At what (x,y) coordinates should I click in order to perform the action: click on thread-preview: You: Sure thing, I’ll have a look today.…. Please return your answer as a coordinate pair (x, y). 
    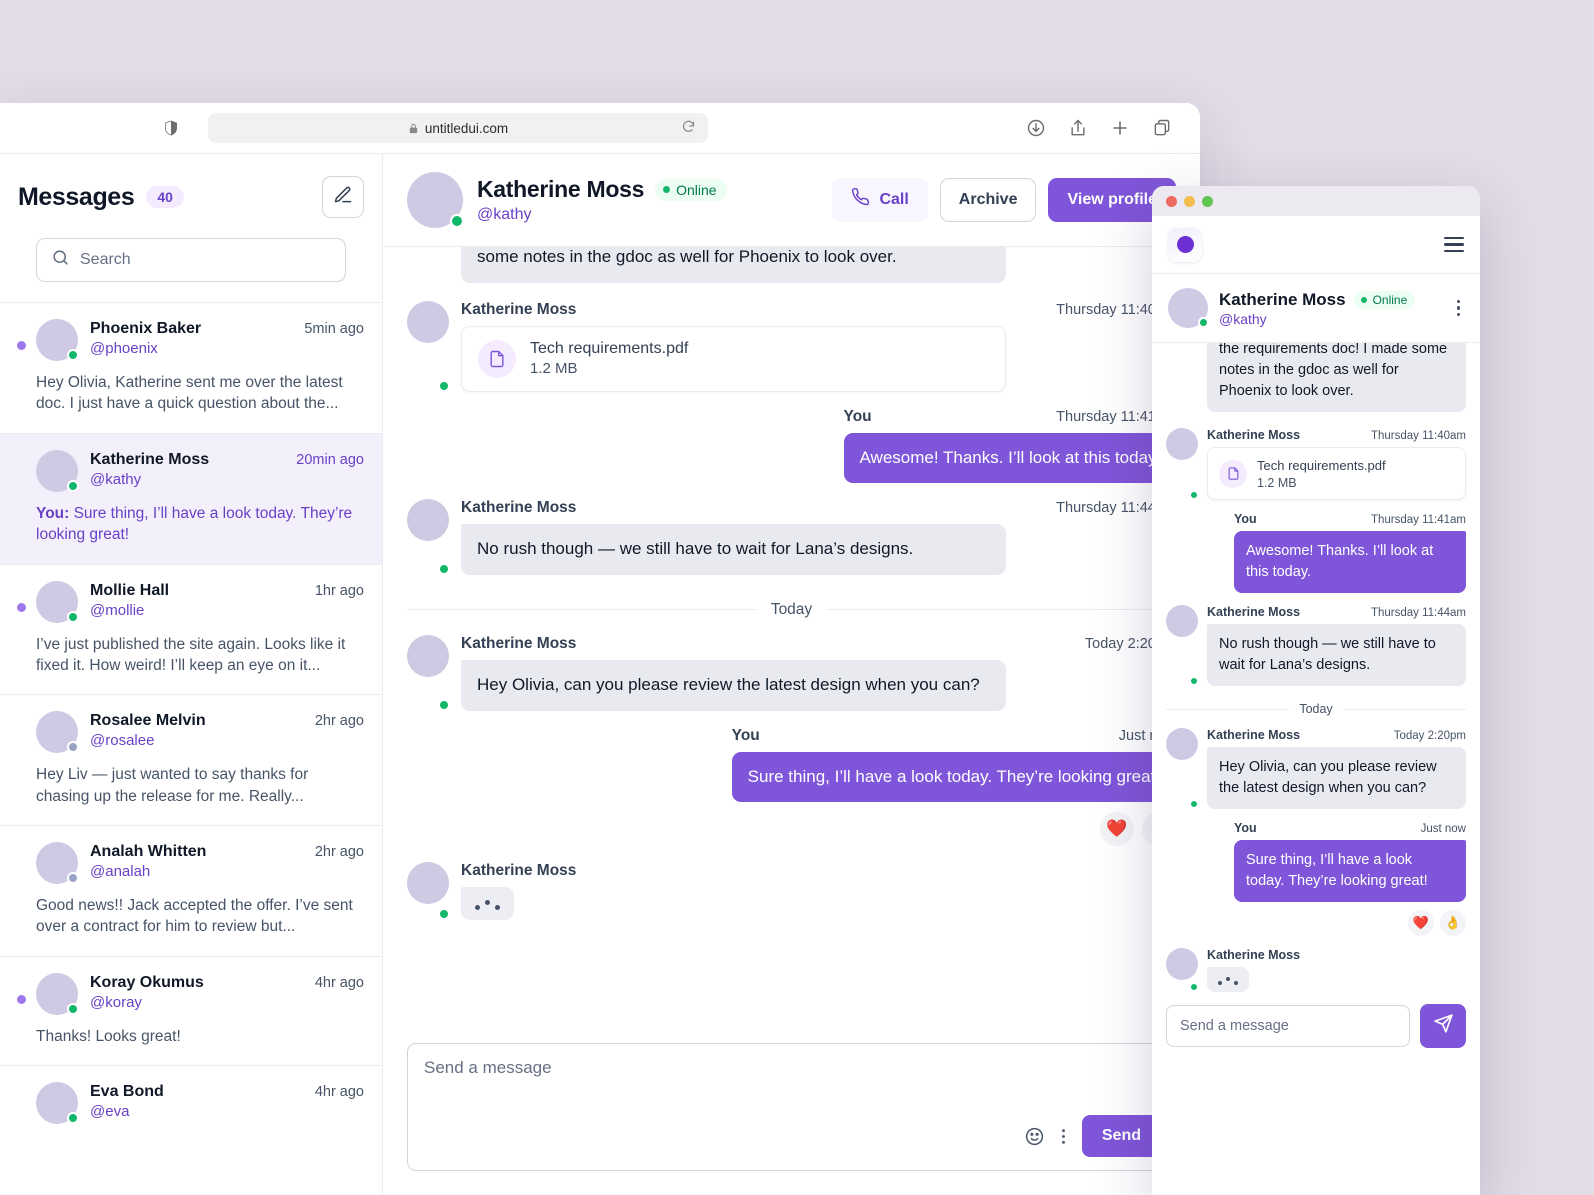
    Looking at the image, I should click on (194, 524).